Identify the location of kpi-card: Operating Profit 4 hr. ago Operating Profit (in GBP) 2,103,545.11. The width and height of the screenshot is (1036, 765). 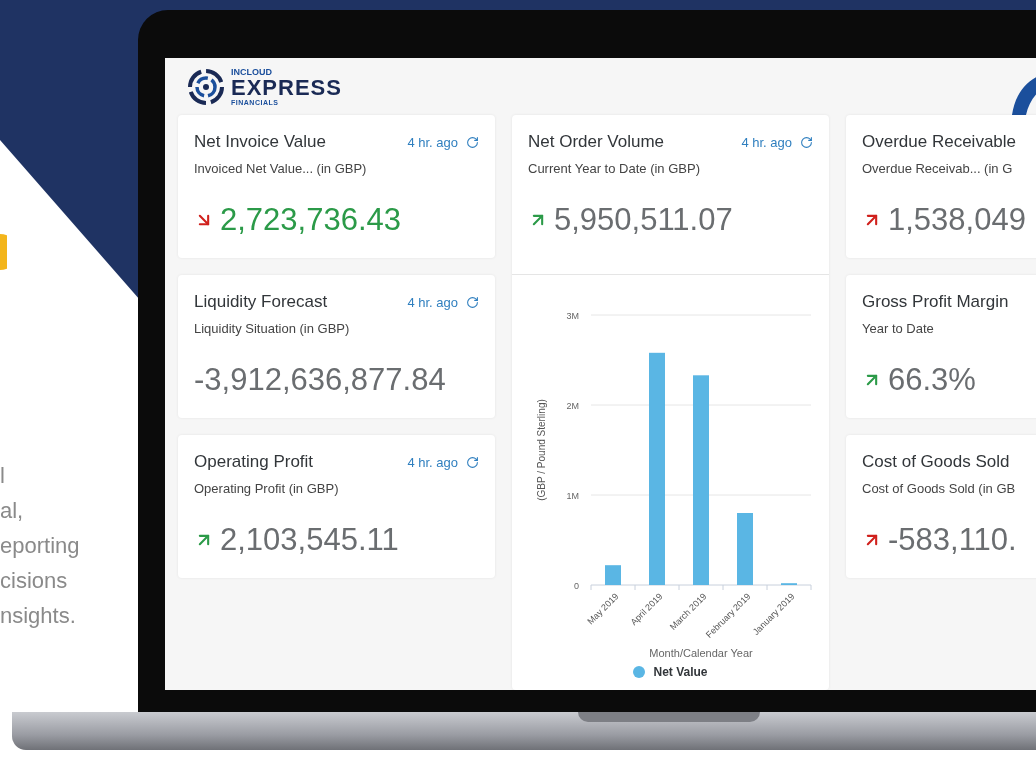
(336, 506).